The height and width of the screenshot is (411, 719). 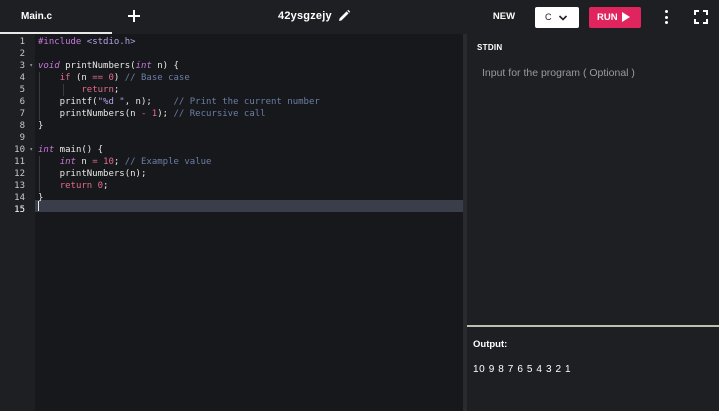 What do you see at coordinates (84, 186) in the screenshot?
I see `code-line: return 0;` at bounding box center [84, 186].